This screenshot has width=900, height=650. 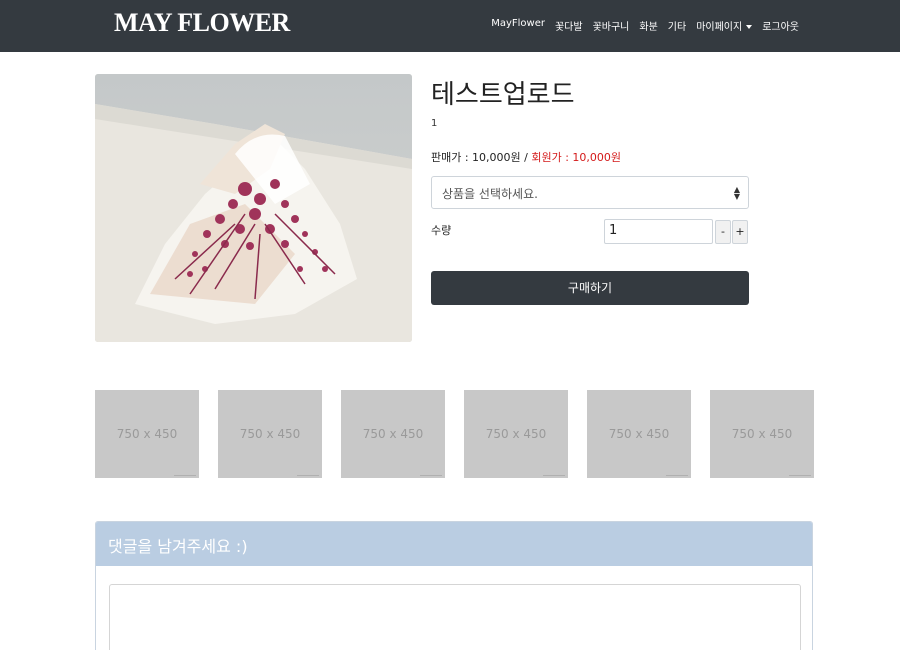 I want to click on thumbnail-5: 750 x 450, so click(x=639, y=434).